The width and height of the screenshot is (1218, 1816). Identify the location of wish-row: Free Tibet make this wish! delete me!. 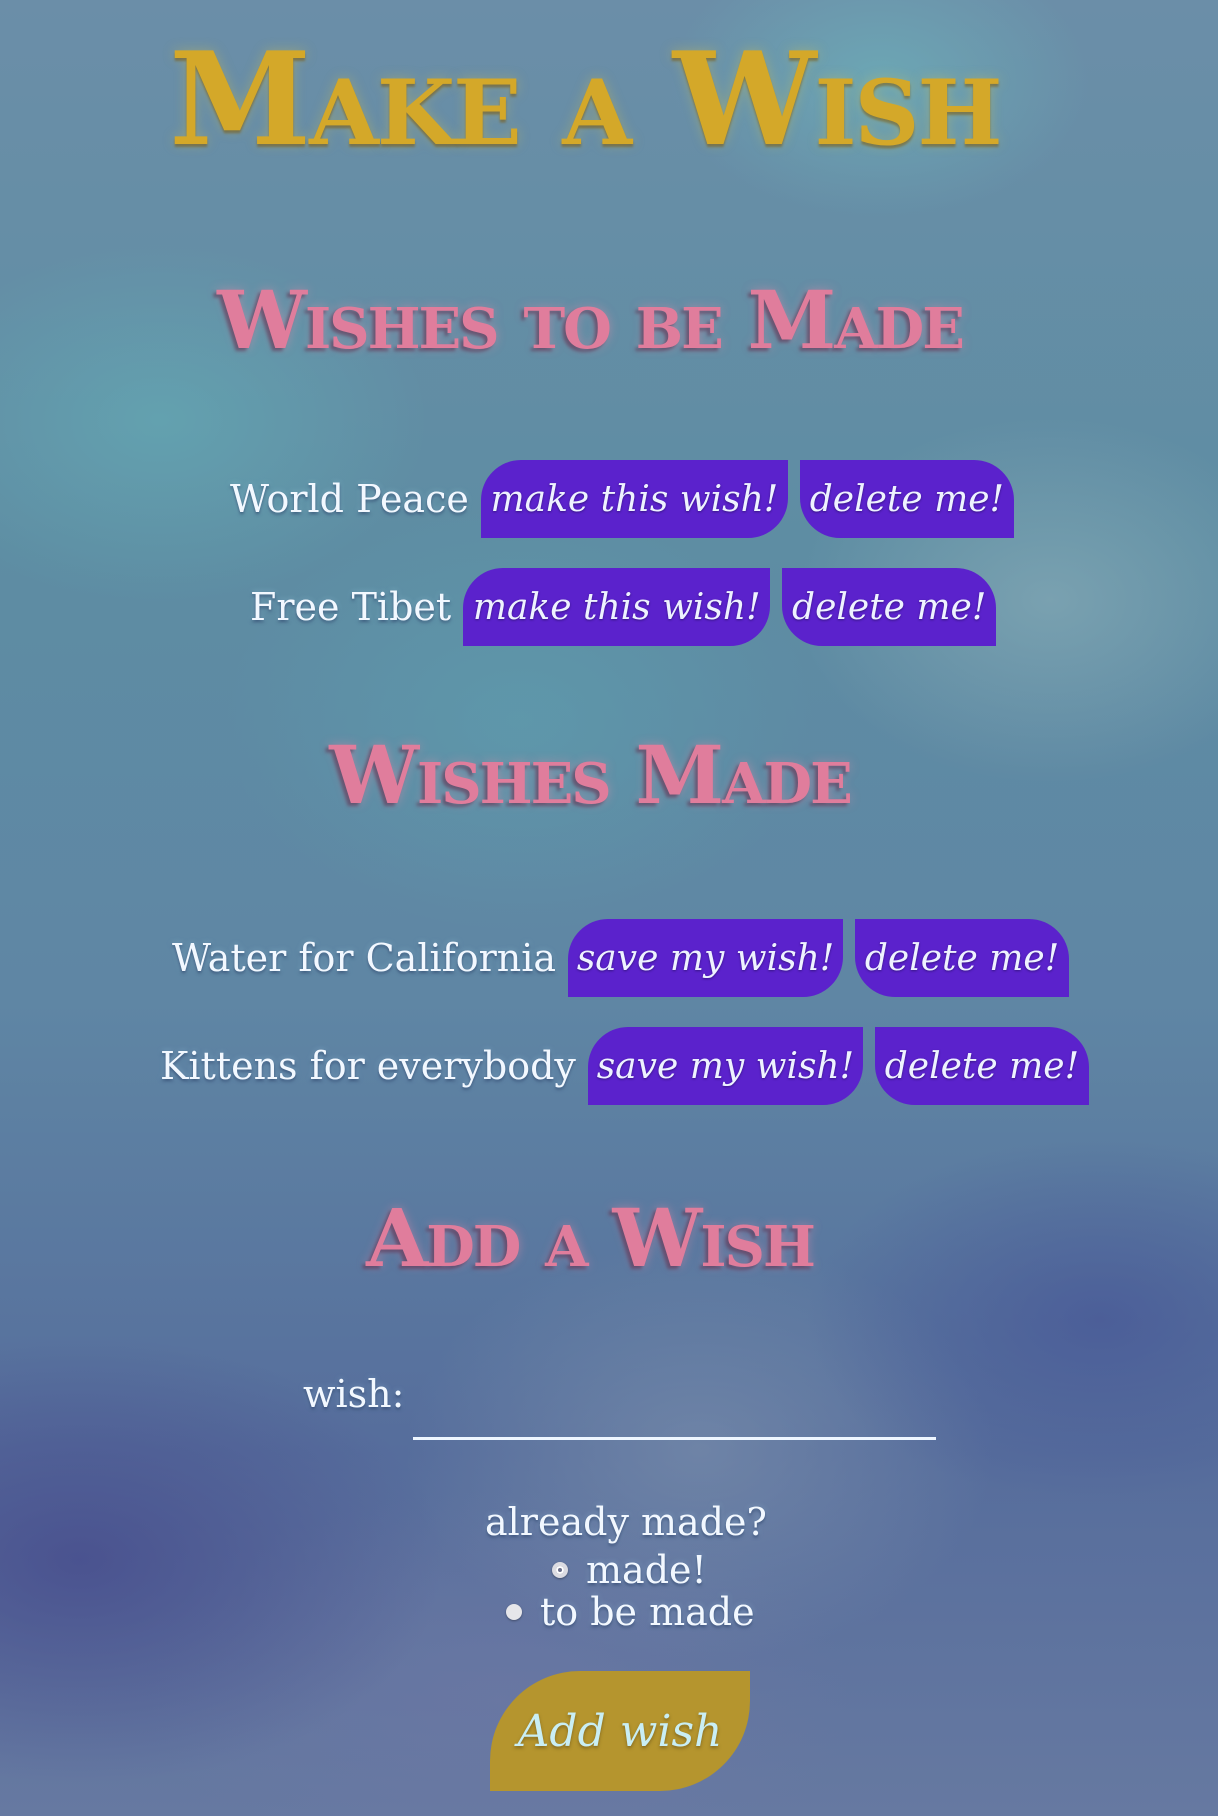
(623, 607).